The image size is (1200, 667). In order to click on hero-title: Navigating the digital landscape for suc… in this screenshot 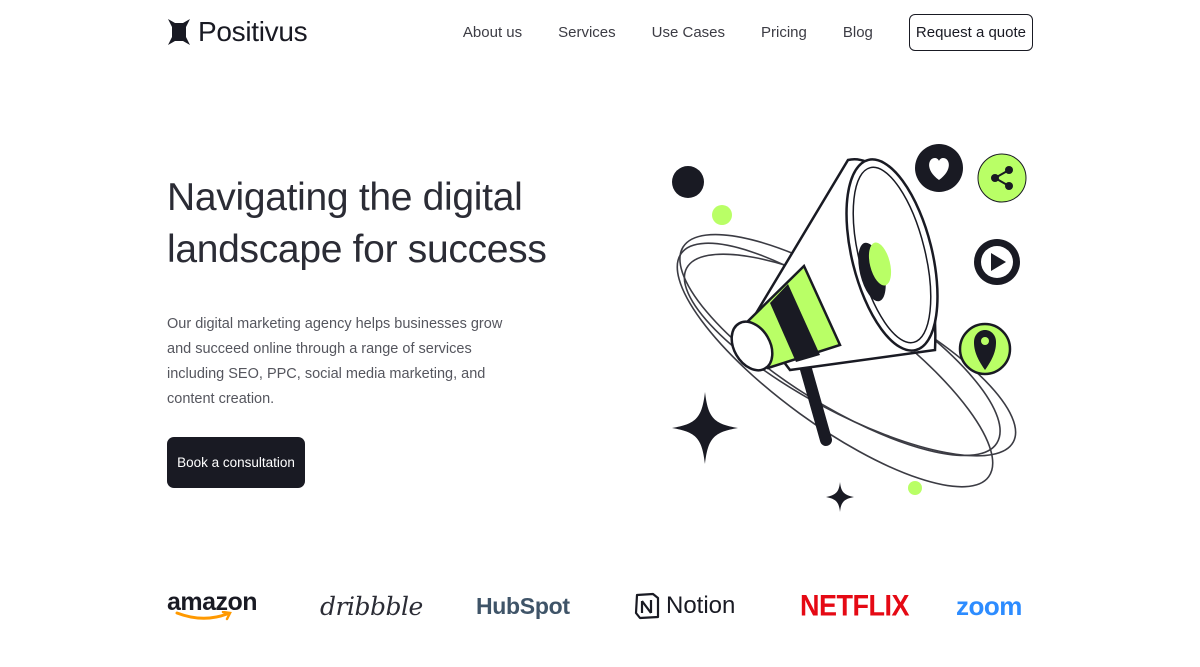, I will do `click(377, 224)`.